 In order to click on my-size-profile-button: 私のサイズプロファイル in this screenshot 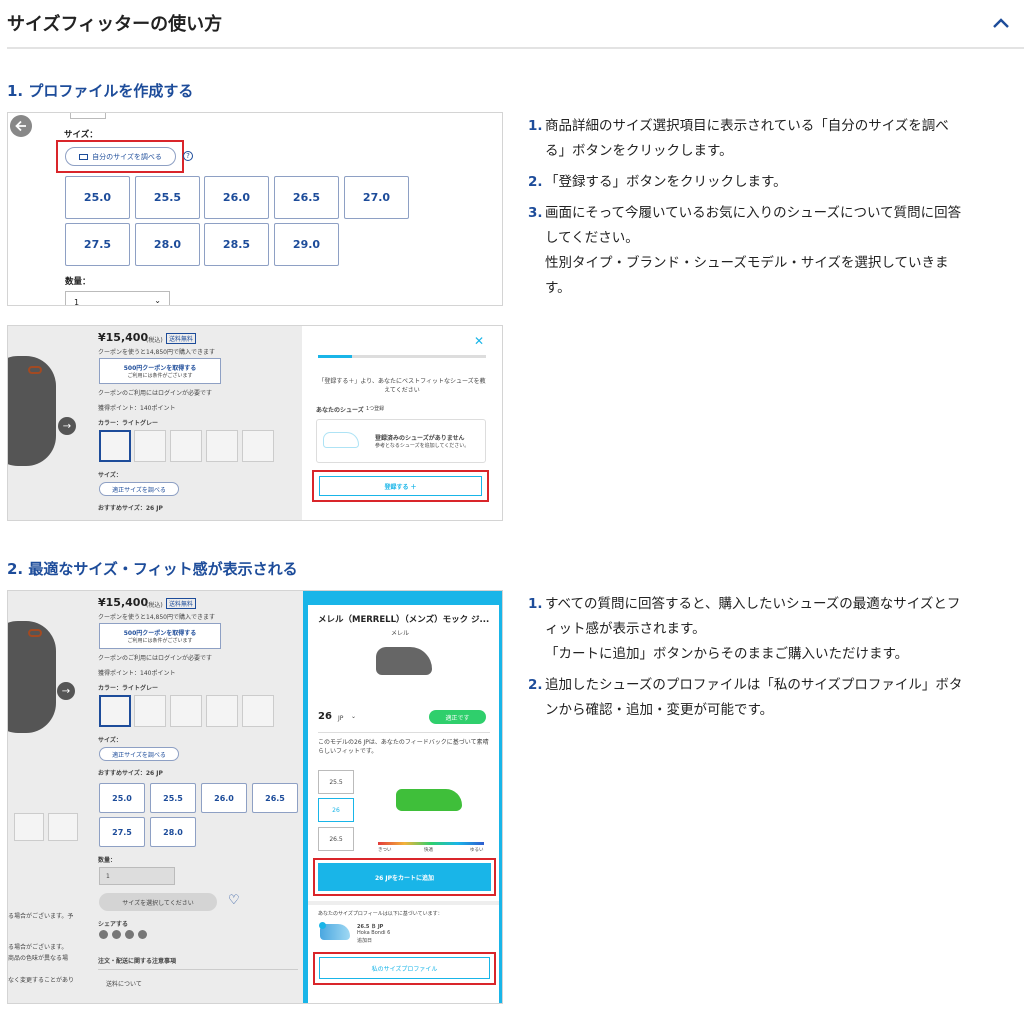, I will do `click(404, 968)`.